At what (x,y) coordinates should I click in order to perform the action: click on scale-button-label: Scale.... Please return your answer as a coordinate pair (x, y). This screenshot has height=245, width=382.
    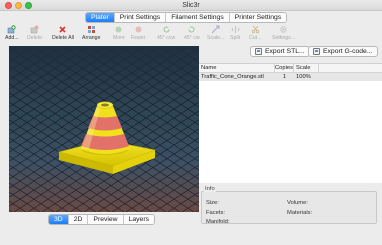
    Looking at the image, I should click on (216, 38).